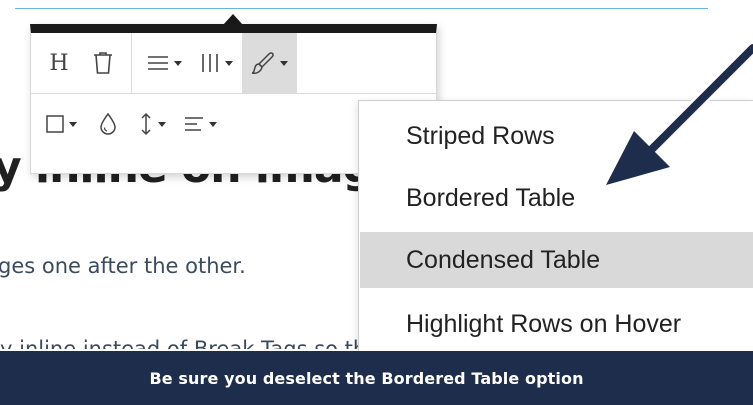  What do you see at coordinates (210, 63) in the screenshot?
I see `columns-icon` at bounding box center [210, 63].